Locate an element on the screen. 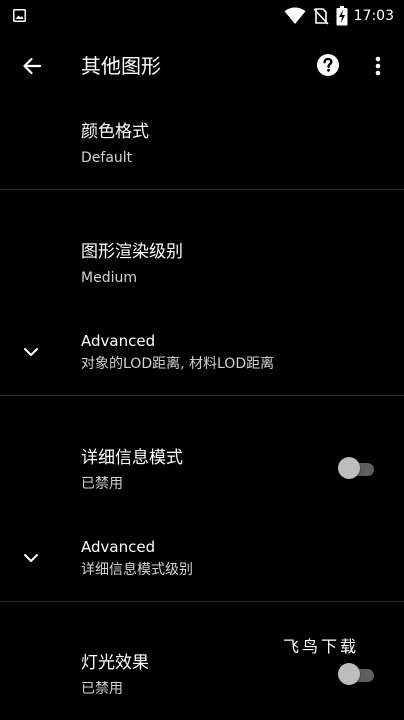  light-effect-switch is located at coordinates (356, 675).